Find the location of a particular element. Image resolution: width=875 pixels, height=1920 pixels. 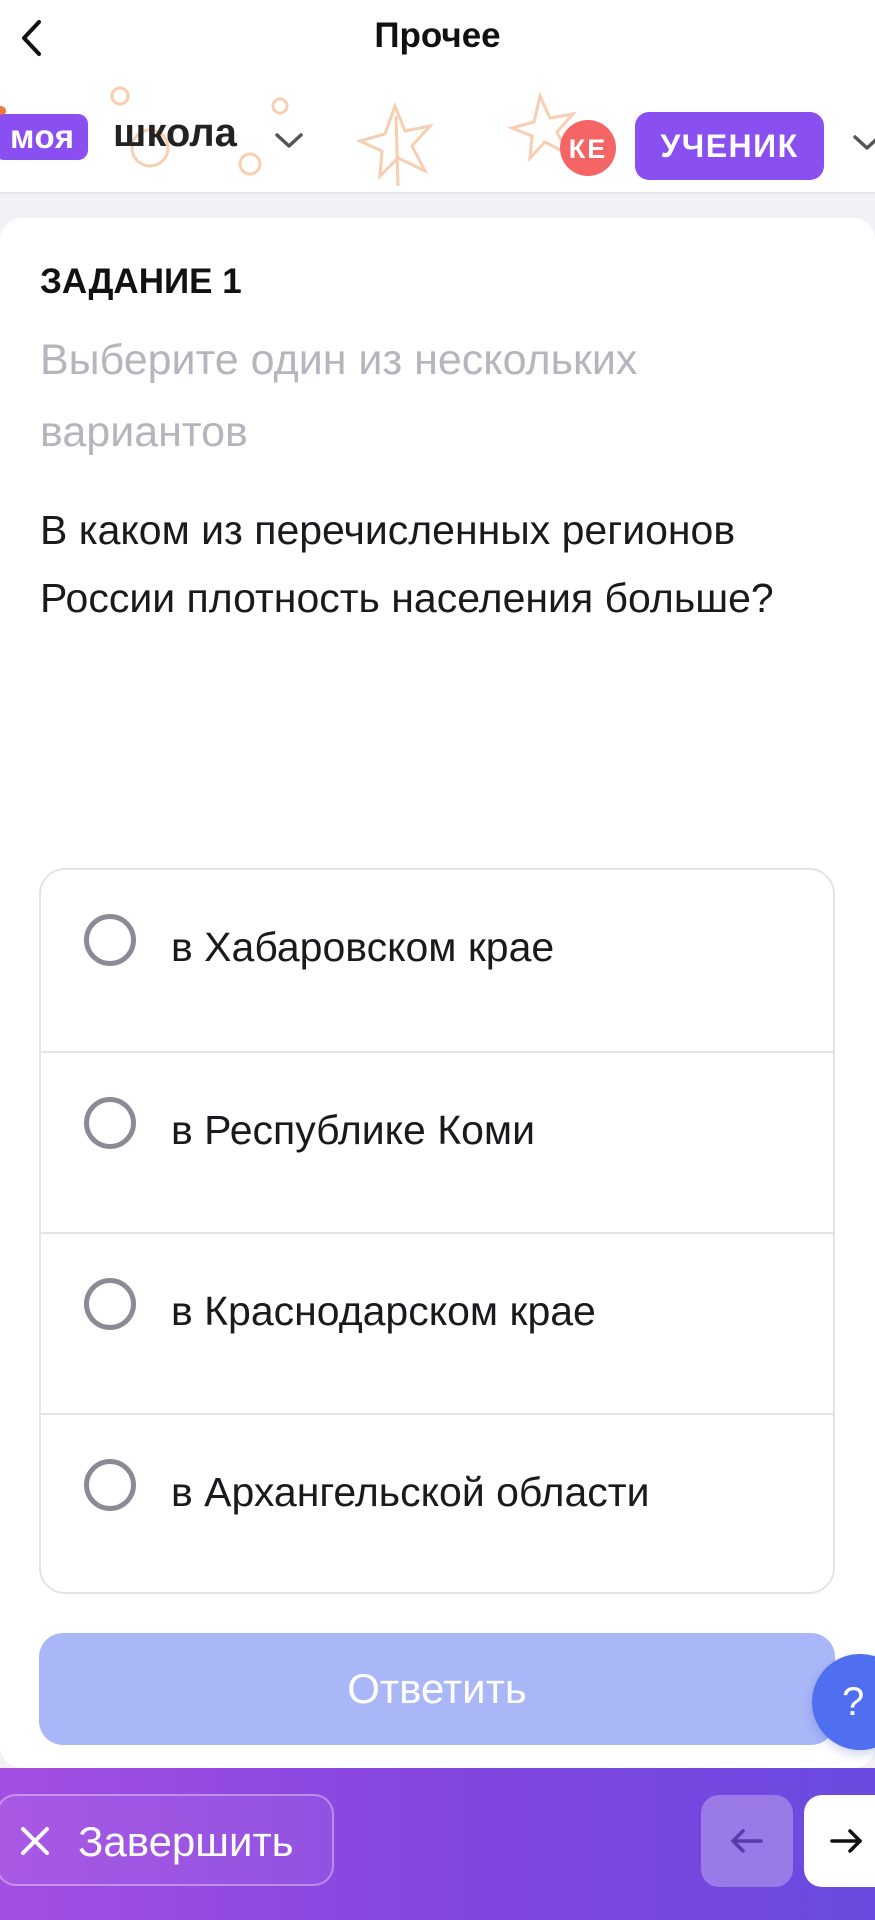

page-title: Прочее is located at coordinates (437, 35).